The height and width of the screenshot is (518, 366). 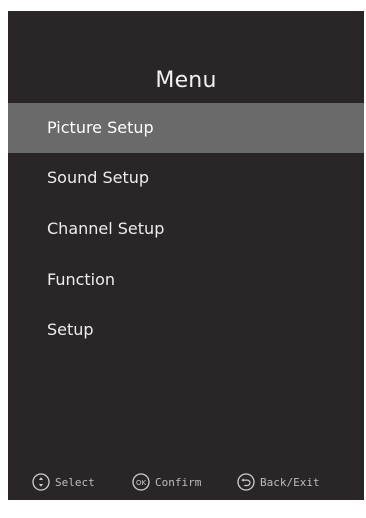 I want to click on hint-confirm-label: Confirm, so click(x=178, y=482).